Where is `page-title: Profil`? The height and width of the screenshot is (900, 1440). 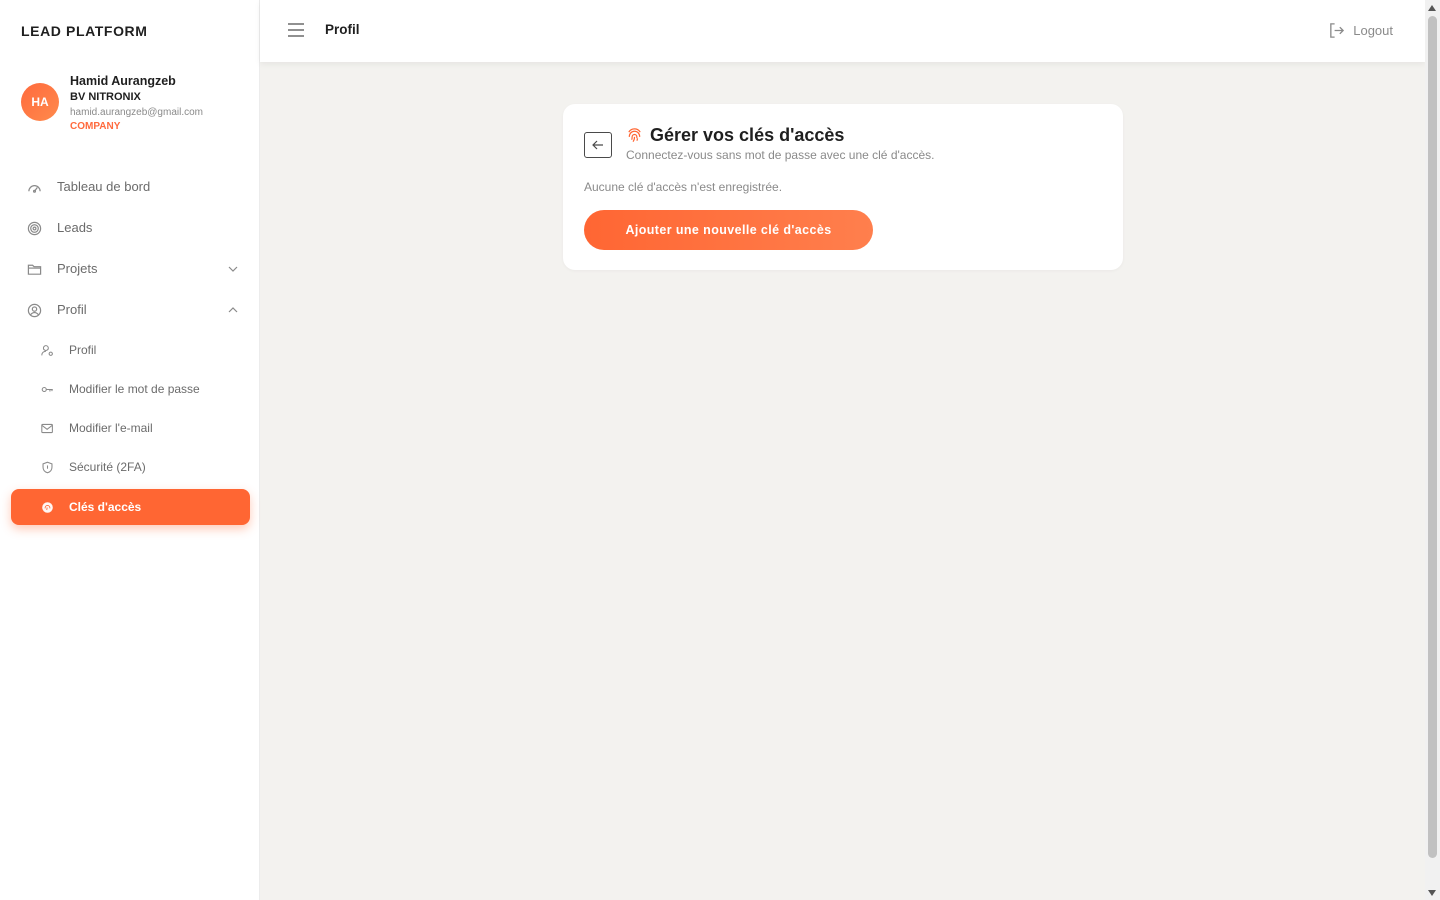 page-title: Profil is located at coordinates (342, 29).